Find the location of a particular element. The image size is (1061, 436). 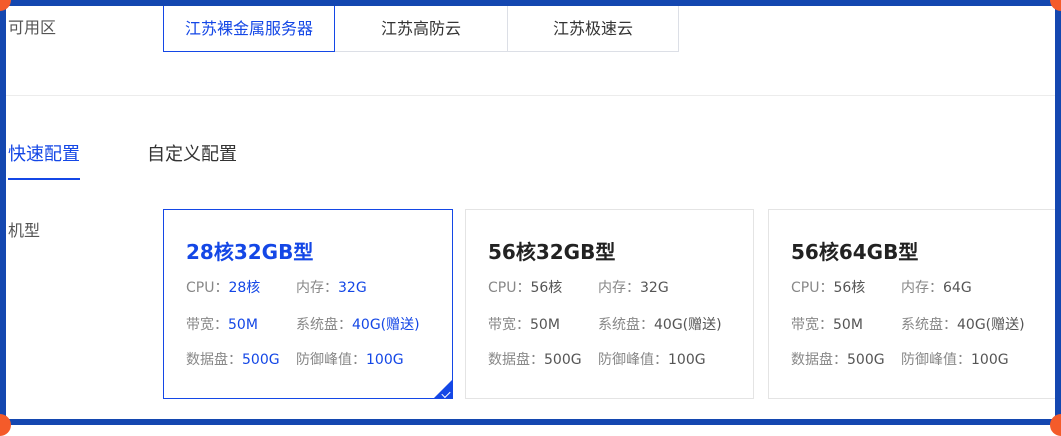

zone-tab-jiangsu-high-defense: 江苏高防云 is located at coordinates (421, 28).